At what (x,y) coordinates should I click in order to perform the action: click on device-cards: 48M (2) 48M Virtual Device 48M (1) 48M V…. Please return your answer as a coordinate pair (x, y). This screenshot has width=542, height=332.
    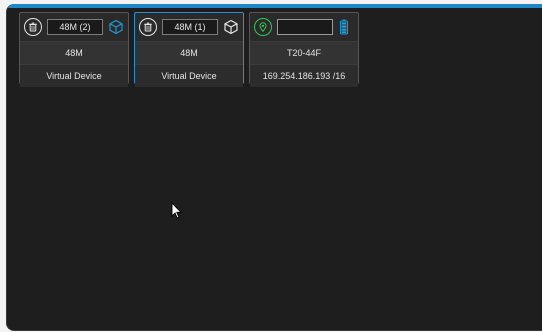
    Looking at the image, I should click on (189, 49).